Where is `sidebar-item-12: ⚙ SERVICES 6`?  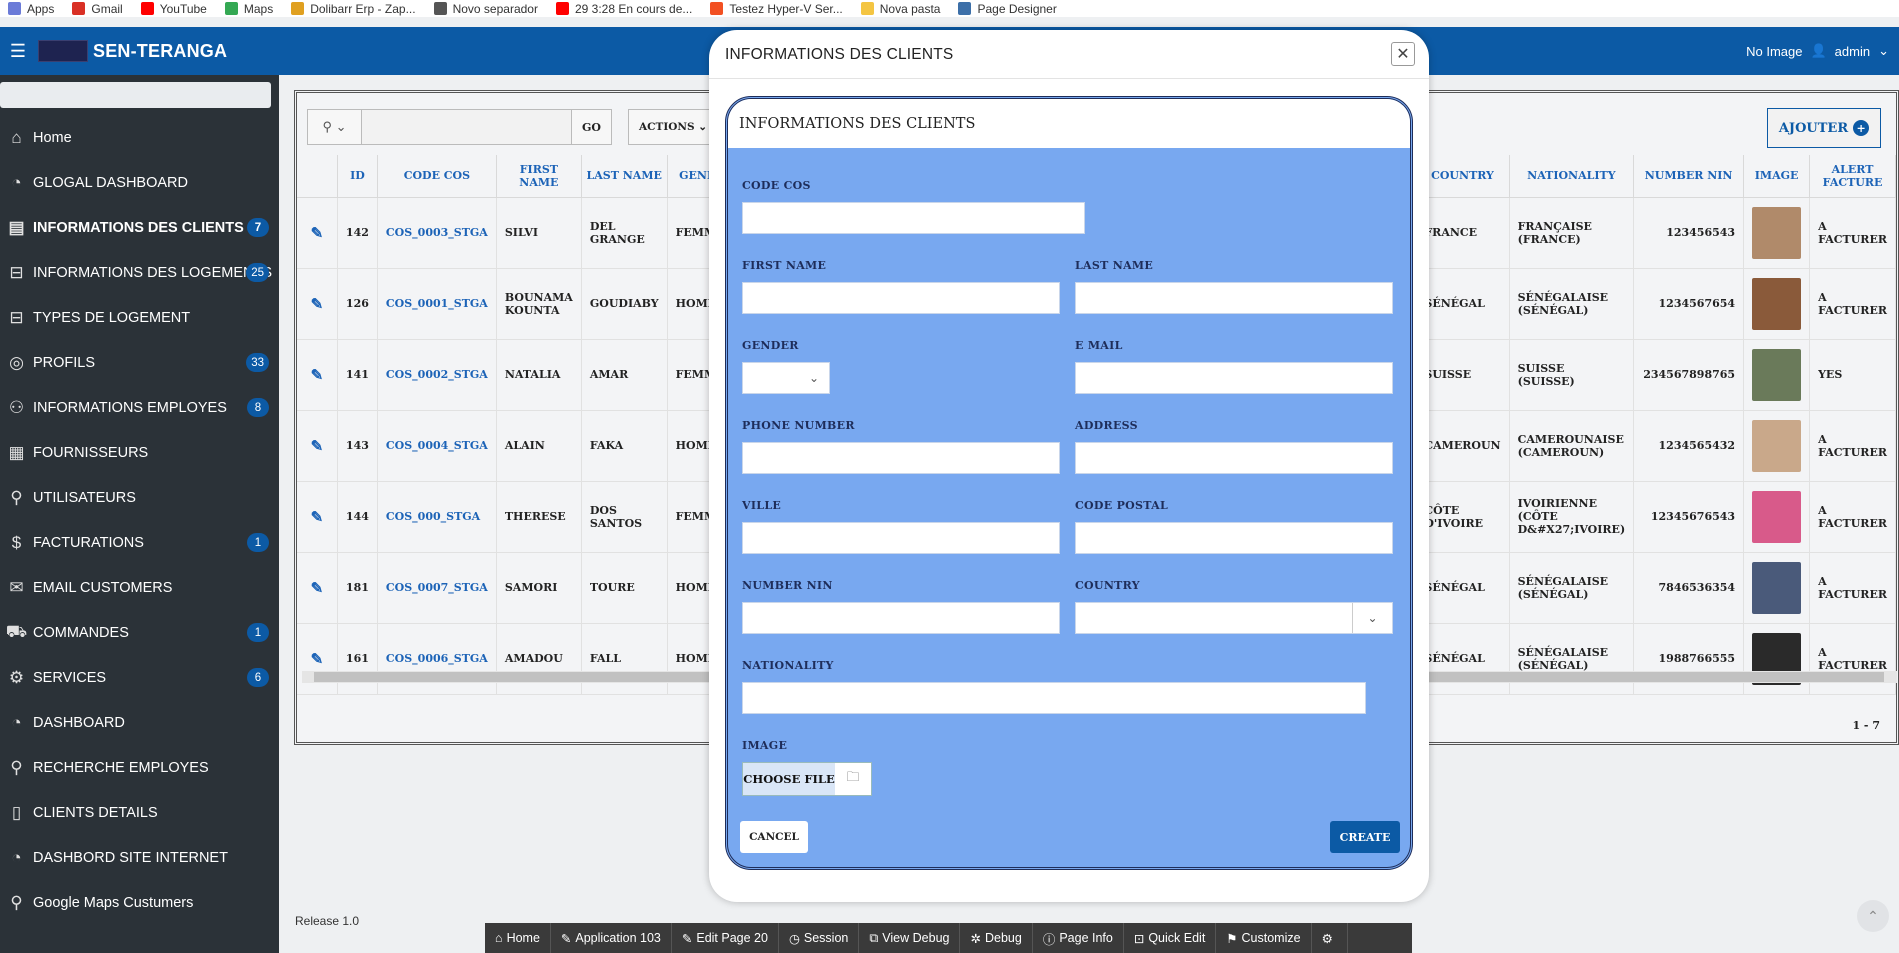
sidebar-item-12: ⚙ SERVICES 6 is located at coordinates (139, 677).